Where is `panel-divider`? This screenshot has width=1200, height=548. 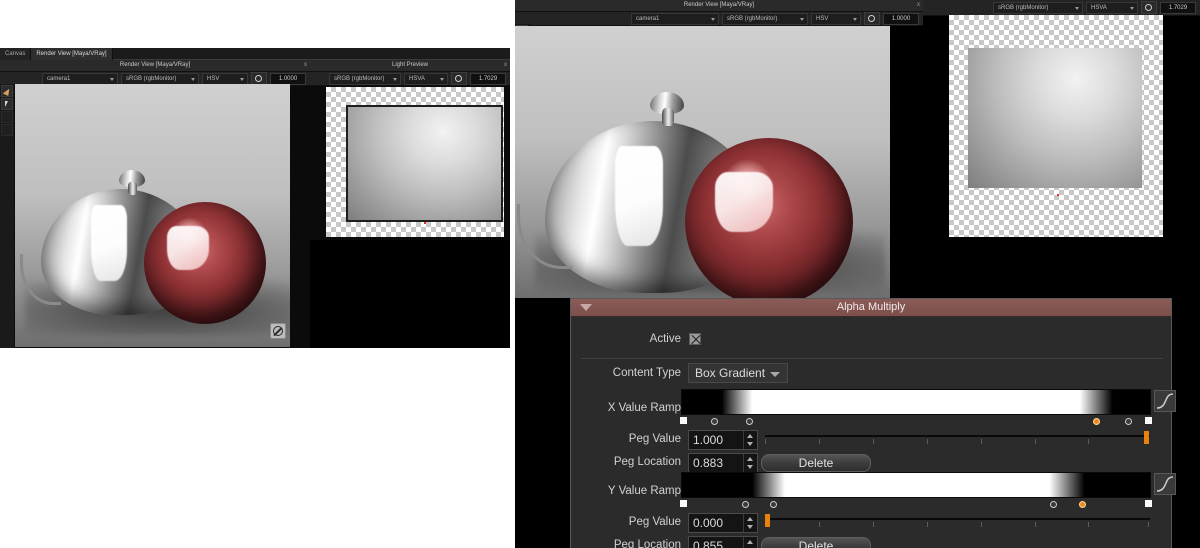
panel-divider is located at coordinates (872, 358).